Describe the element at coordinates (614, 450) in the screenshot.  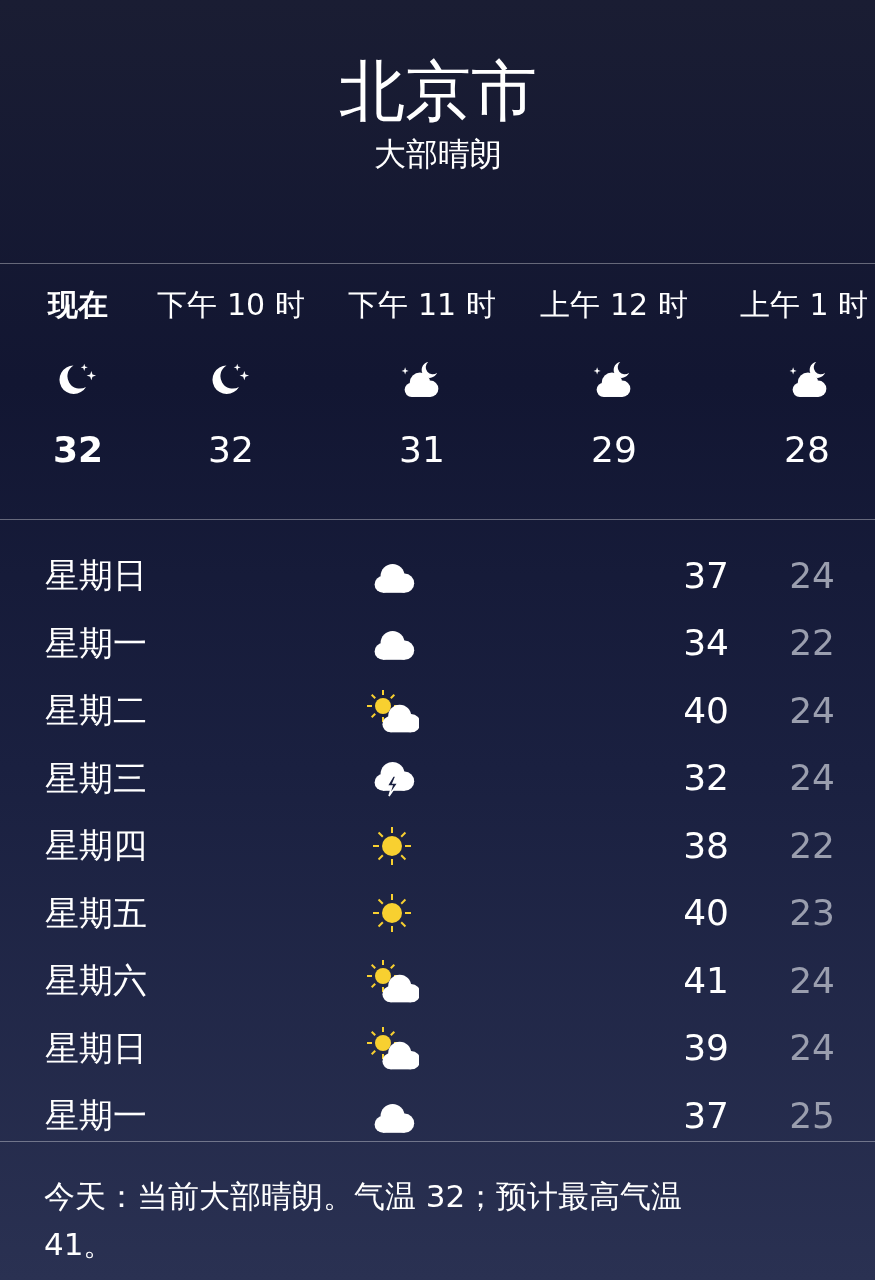
I see `hour-temperature: 29` at that location.